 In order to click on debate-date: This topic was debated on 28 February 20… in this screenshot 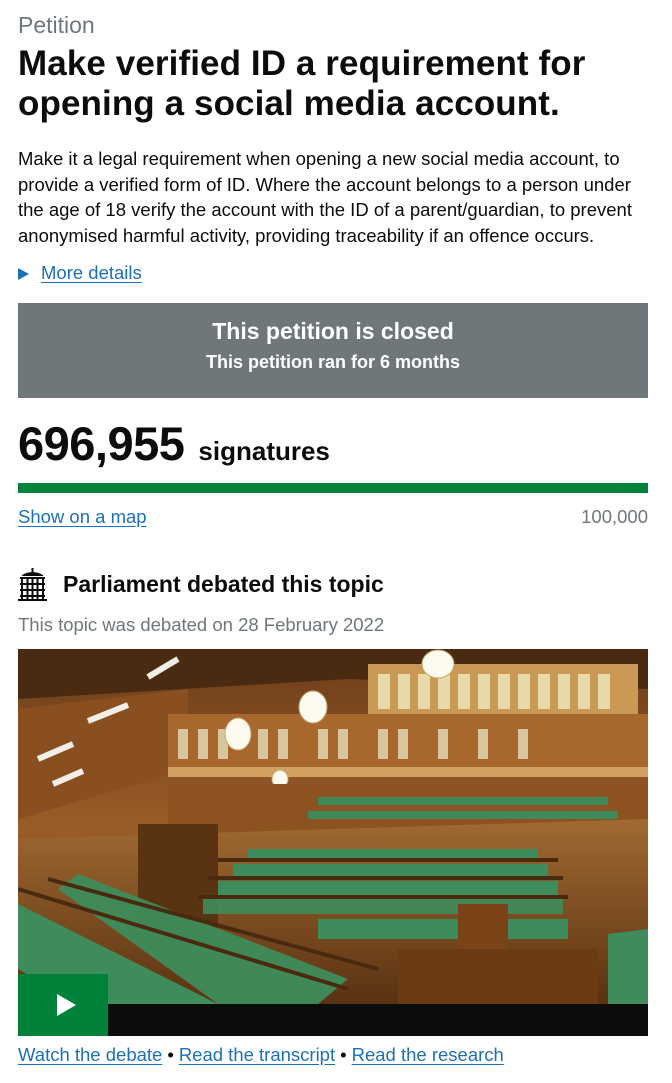, I will do `click(201, 624)`.